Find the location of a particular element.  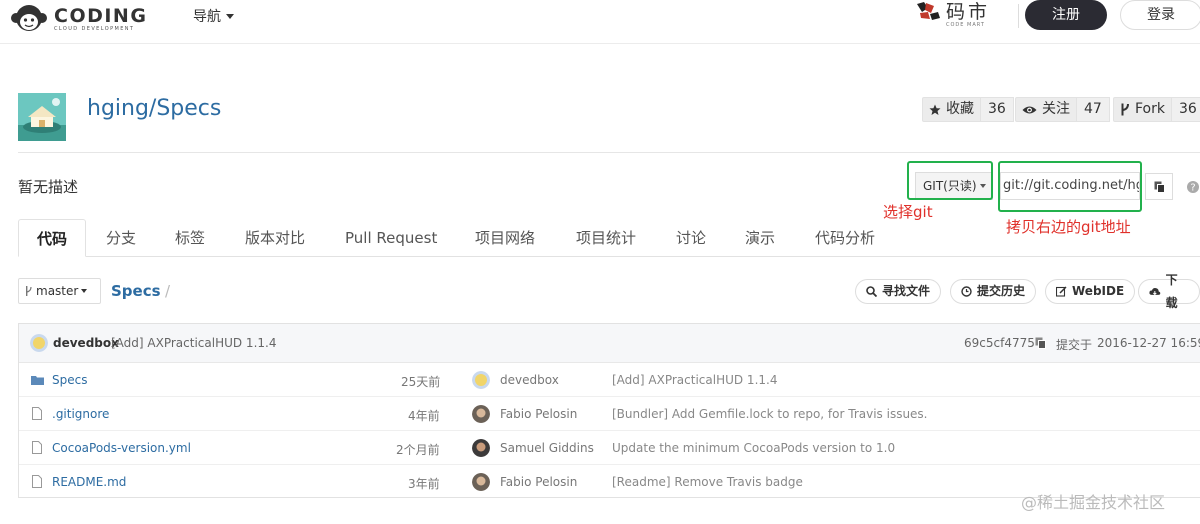

file-age: 25天前 is located at coordinates (421, 382).